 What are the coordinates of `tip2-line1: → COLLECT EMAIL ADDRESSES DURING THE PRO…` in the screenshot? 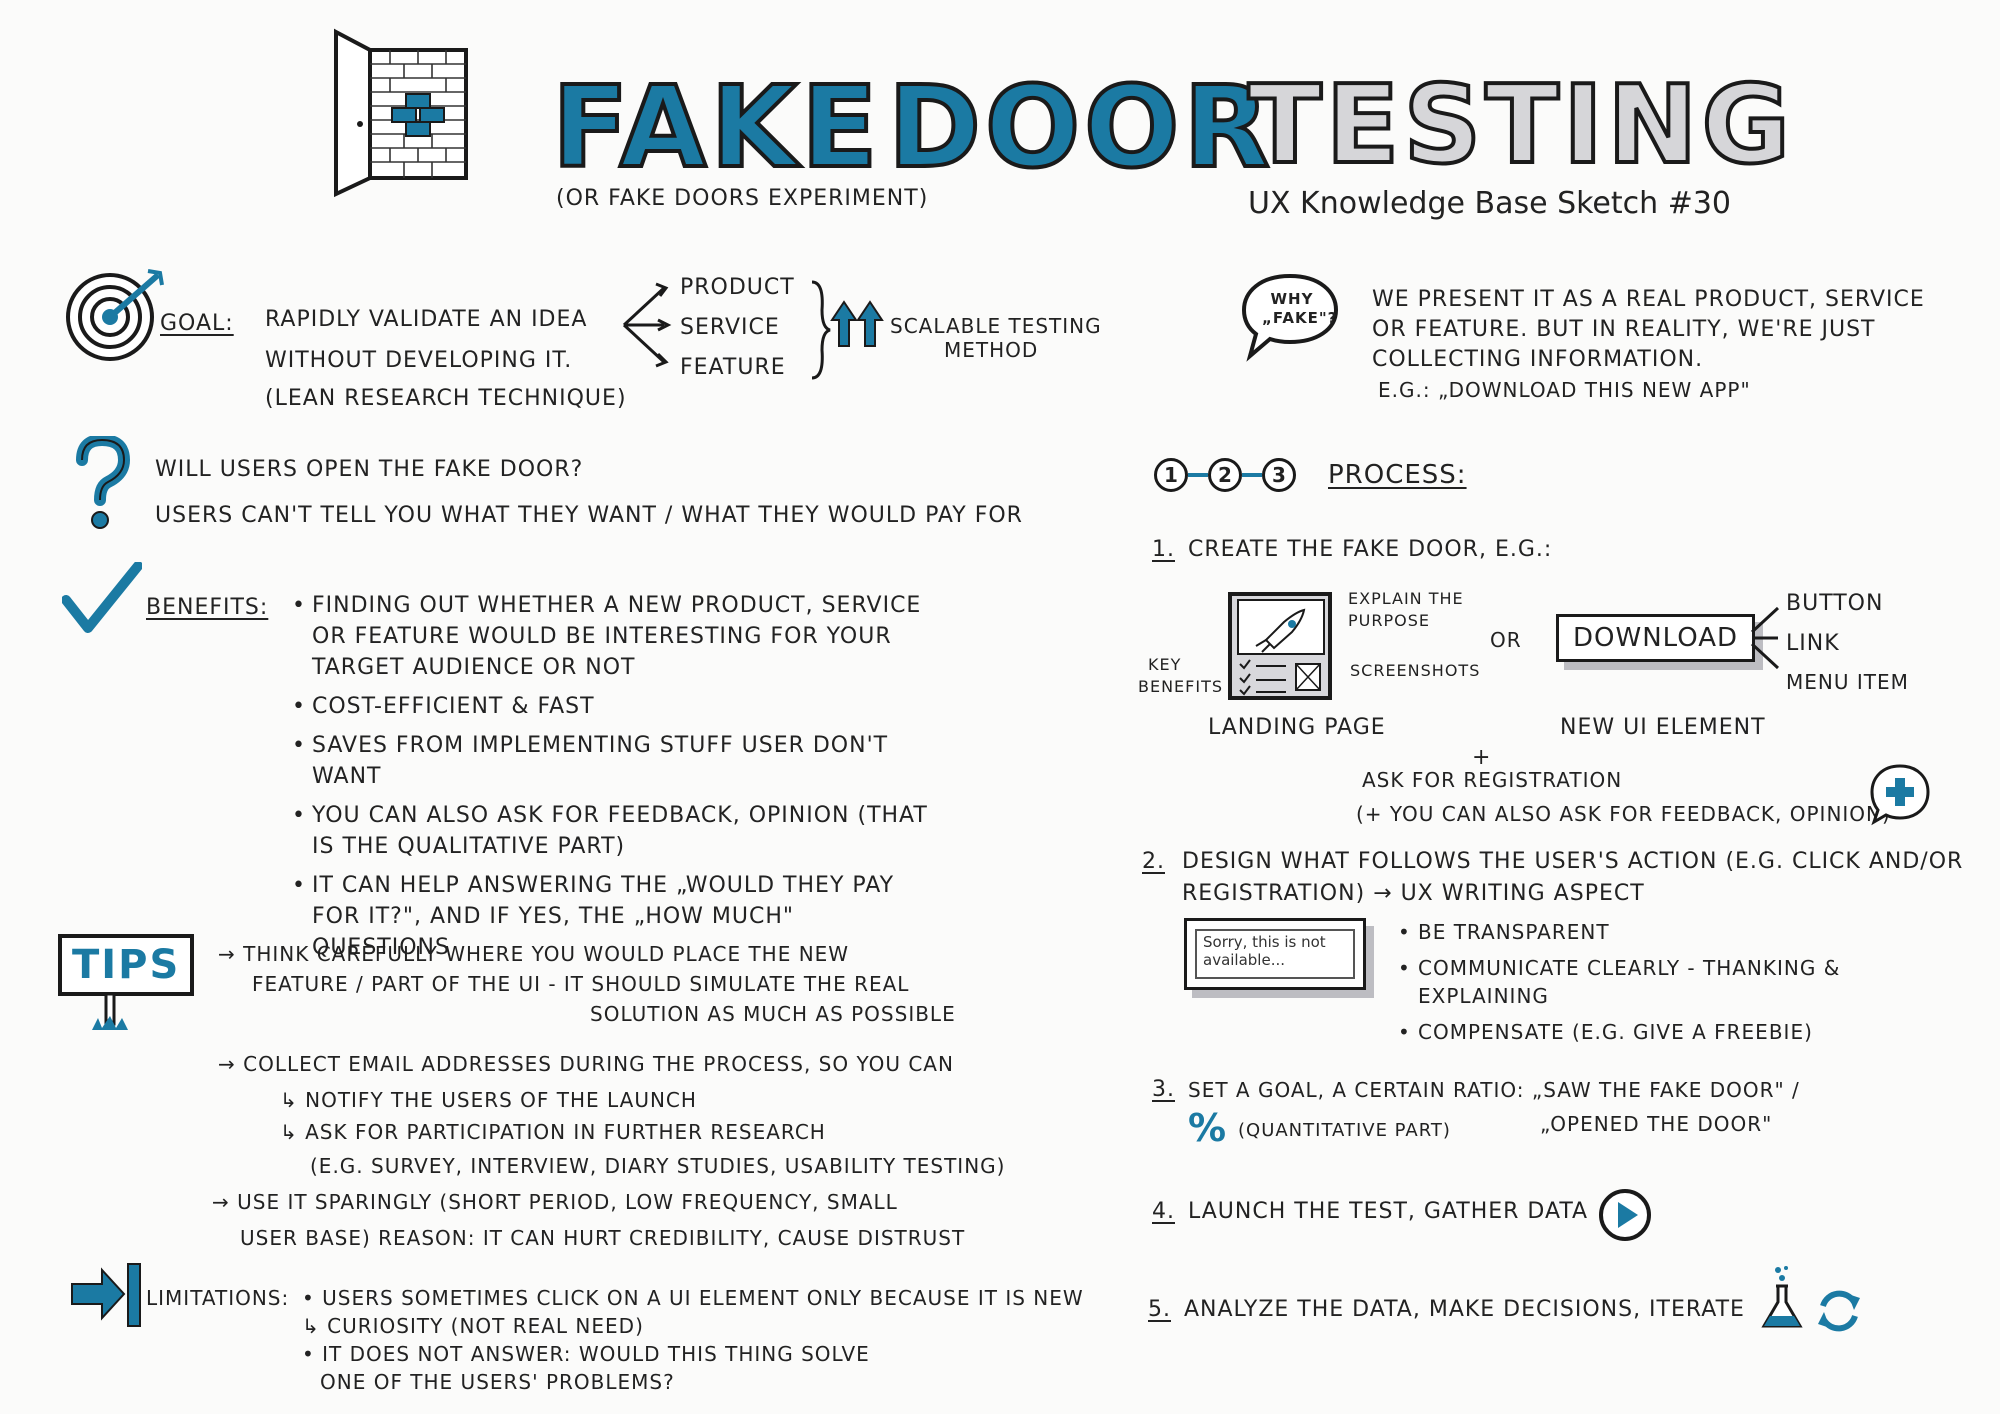 It's located at (586, 1064).